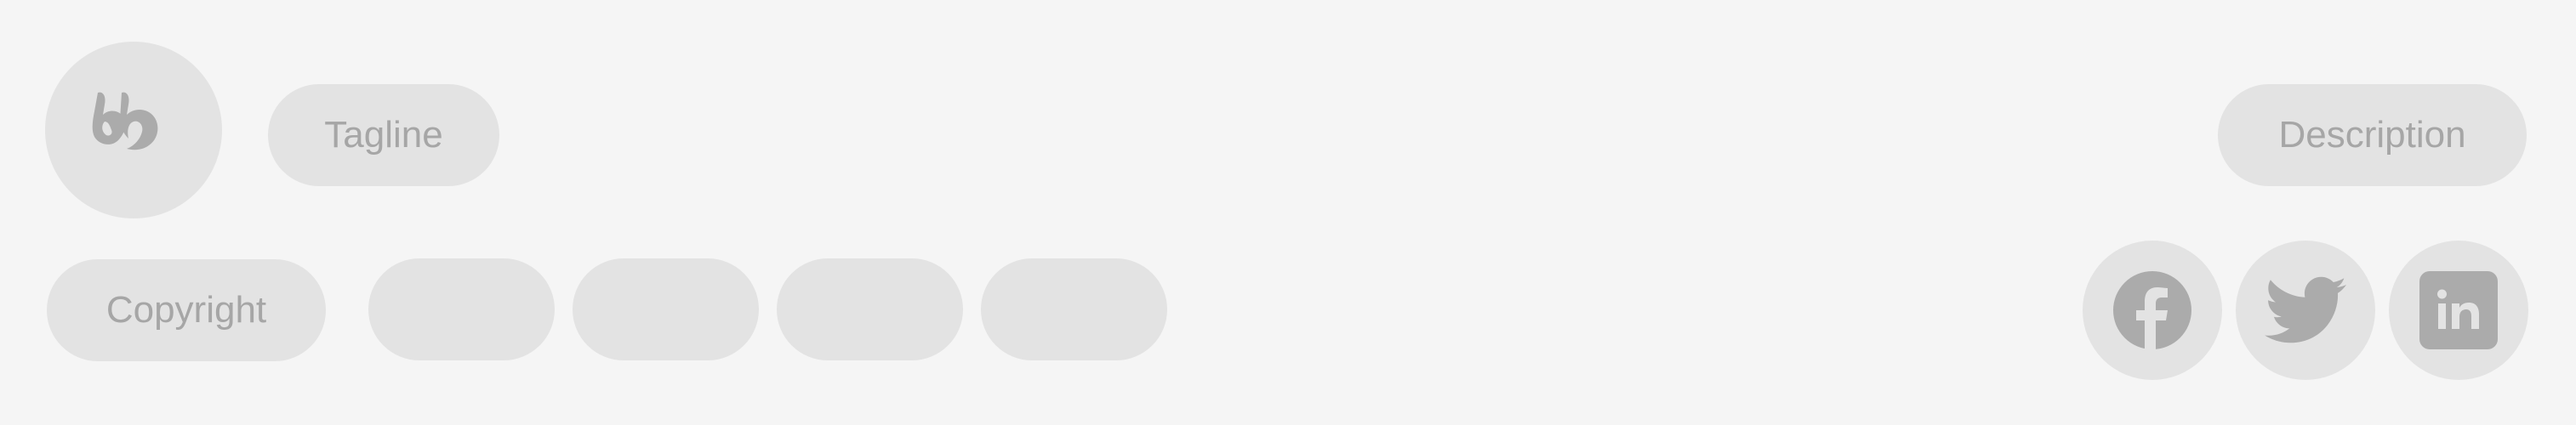 This screenshot has width=2576, height=425. Describe the element at coordinates (125, 121) in the screenshot. I see `brand-logo-icon` at that location.